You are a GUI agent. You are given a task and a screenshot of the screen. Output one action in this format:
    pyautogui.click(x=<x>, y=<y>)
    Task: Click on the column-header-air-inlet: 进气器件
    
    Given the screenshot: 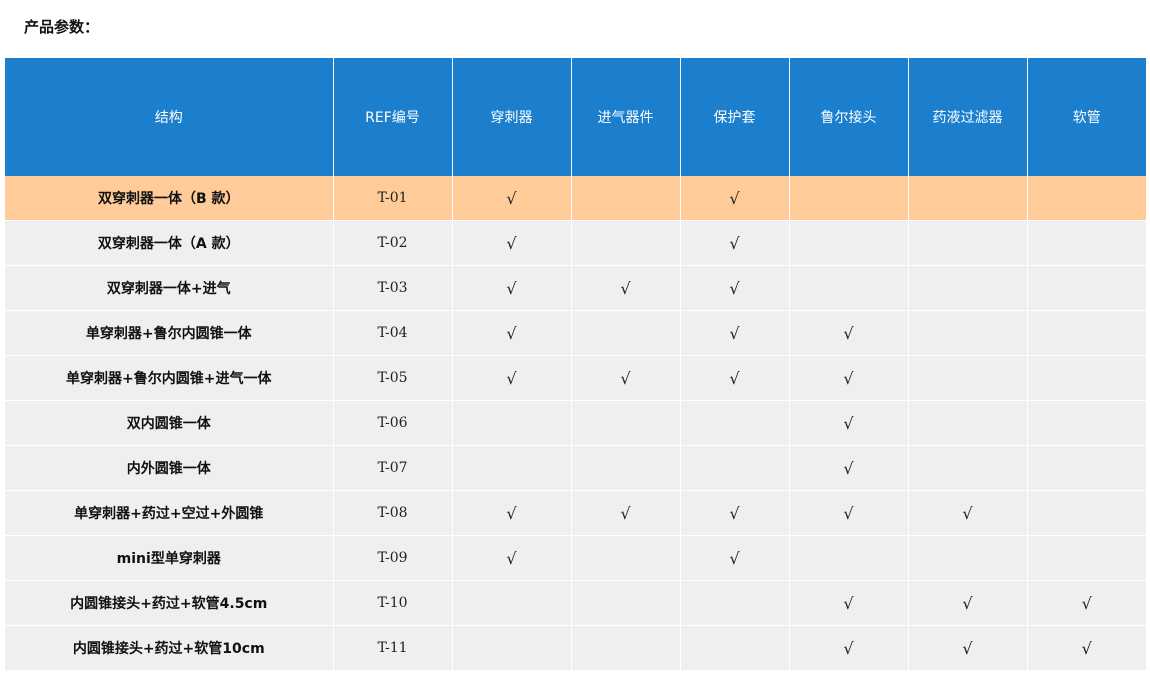 What is the action you would take?
    pyautogui.click(x=626, y=117)
    